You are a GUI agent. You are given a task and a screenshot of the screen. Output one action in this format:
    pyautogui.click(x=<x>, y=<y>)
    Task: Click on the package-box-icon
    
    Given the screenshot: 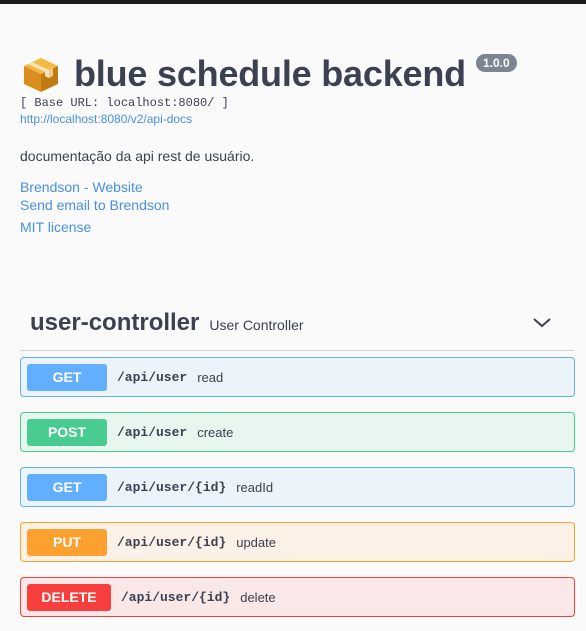 What is the action you would take?
    pyautogui.click(x=41, y=75)
    